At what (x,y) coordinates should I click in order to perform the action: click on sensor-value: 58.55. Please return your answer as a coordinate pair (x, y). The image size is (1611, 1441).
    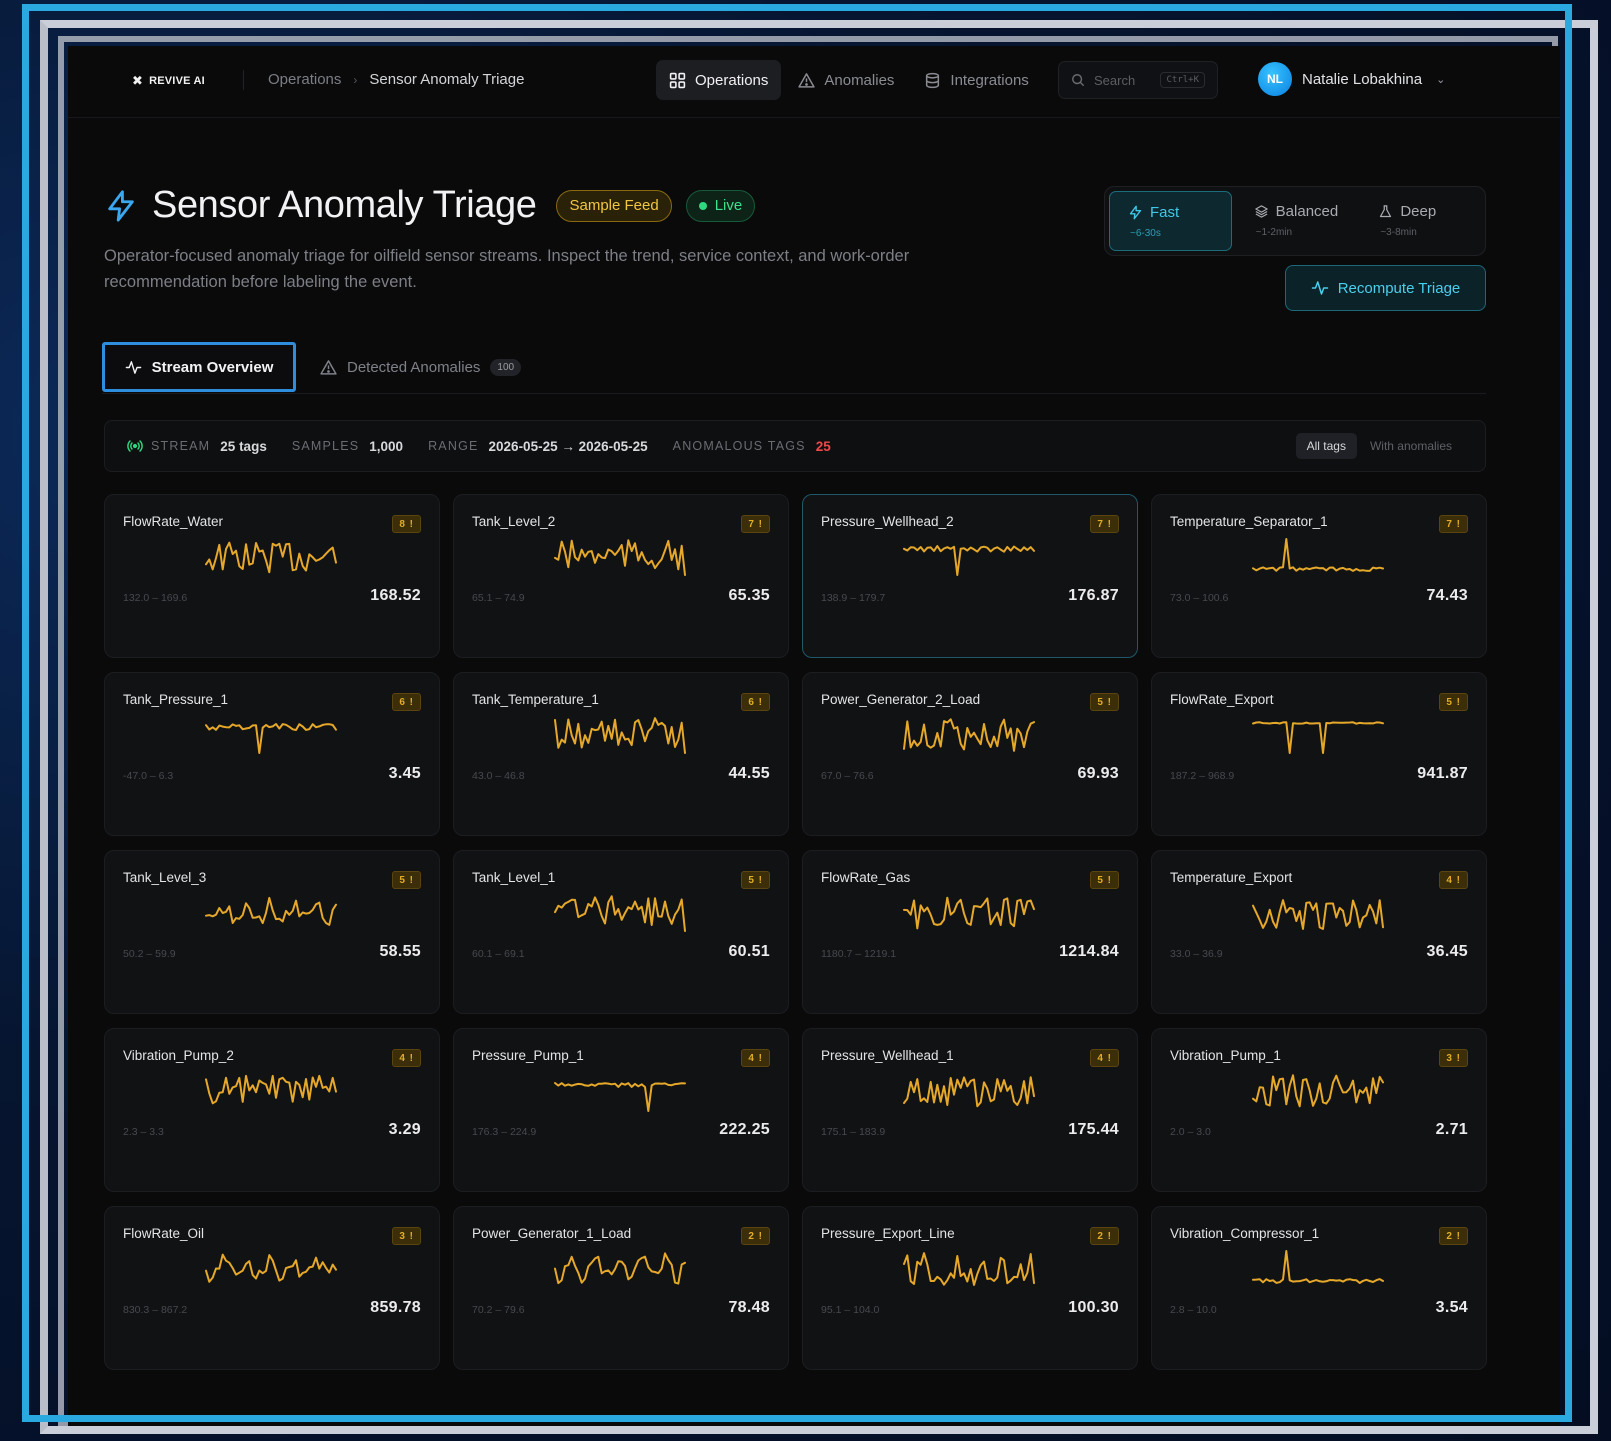
    Looking at the image, I should click on (400, 951).